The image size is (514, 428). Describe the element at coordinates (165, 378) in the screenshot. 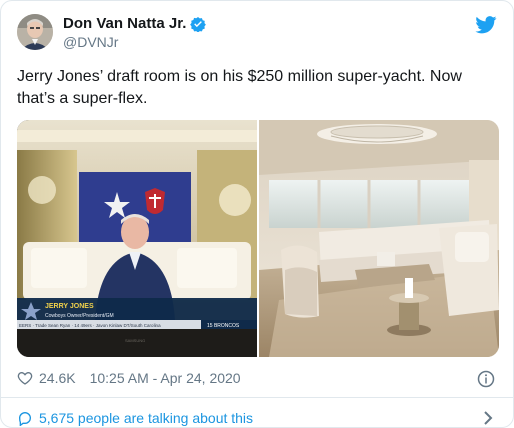

I see `tweet-timestamp: 10:25 AM - Apr 24, 2020` at that location.